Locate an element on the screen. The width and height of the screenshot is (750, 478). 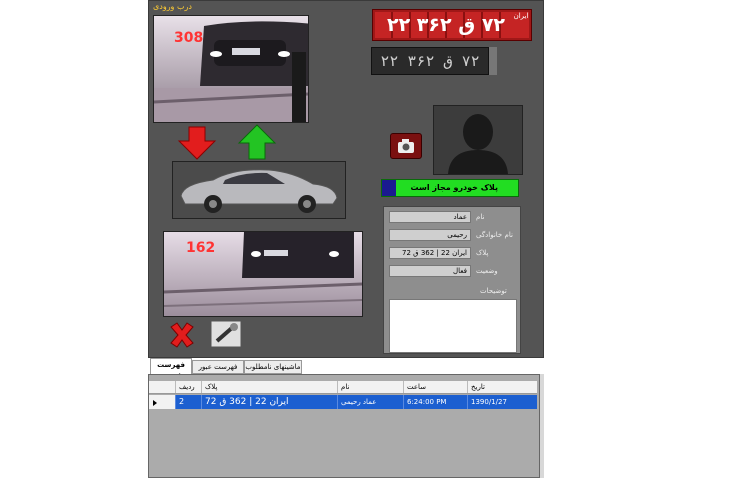
plate-number: ۷۲ ق ۳۶۲ ۲۲ is located at coordinates (446, 25).